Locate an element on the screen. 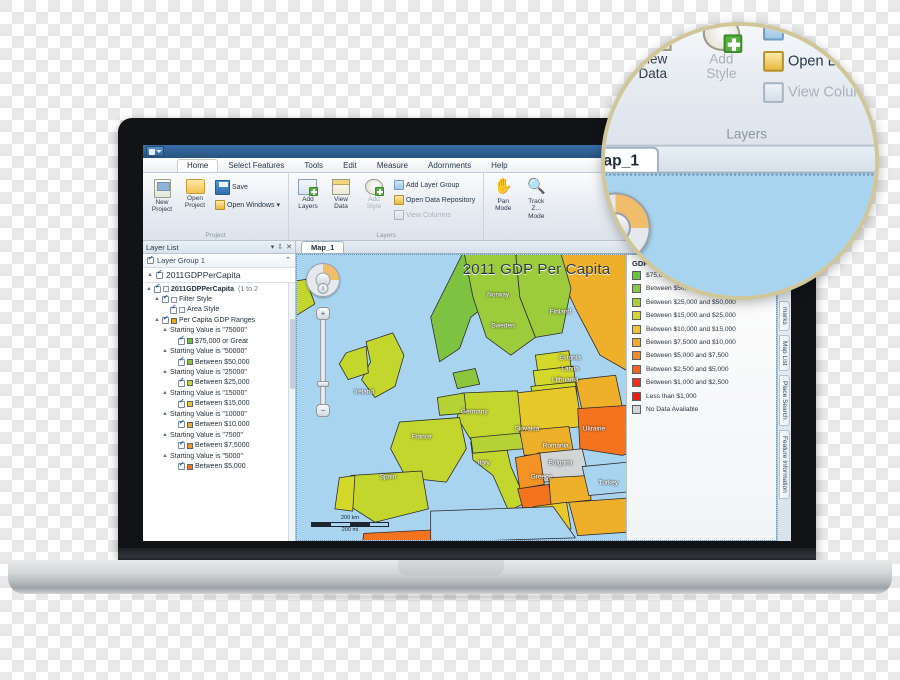 Image resolution: width=900 pixels, height=680 pixels. side-tab-feature-information: Feature Information is located at coordinates (784, 464).